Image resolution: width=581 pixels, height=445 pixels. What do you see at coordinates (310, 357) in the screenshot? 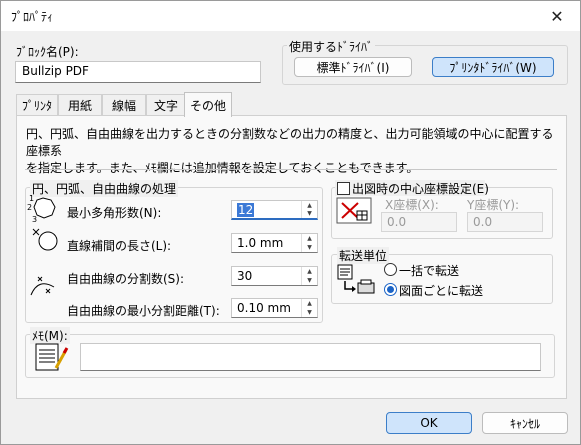
I see `memo-input` at bounding box center [310, 357].